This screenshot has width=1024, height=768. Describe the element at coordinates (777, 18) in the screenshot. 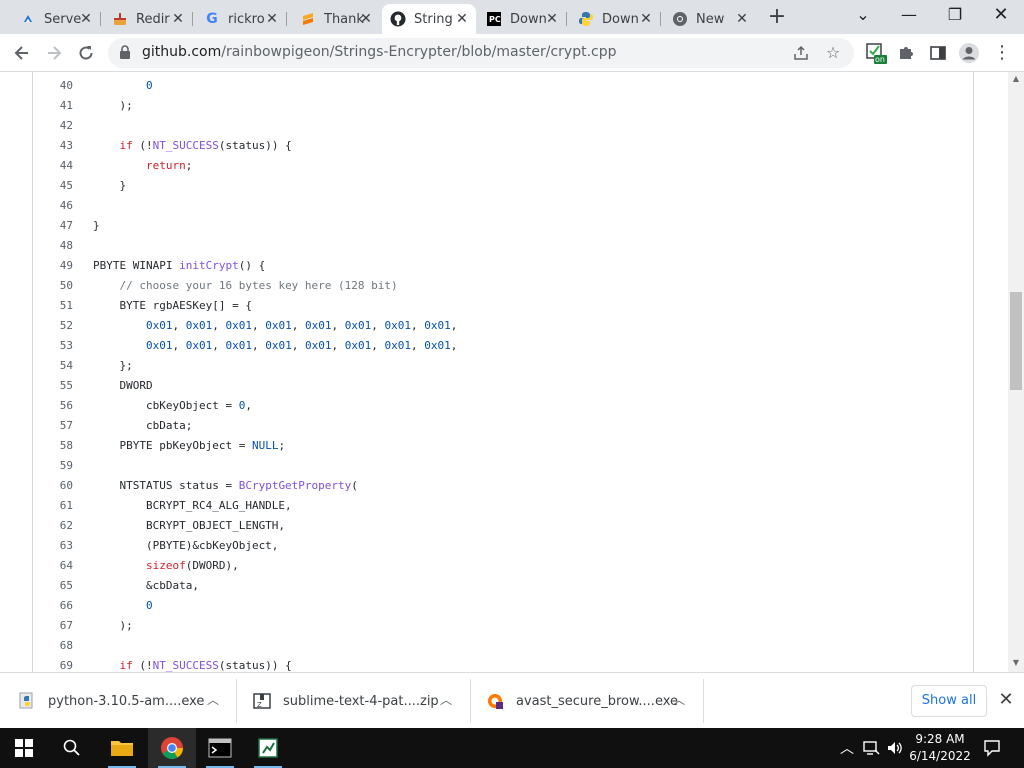

I see `new-tab-button: +` at that location.